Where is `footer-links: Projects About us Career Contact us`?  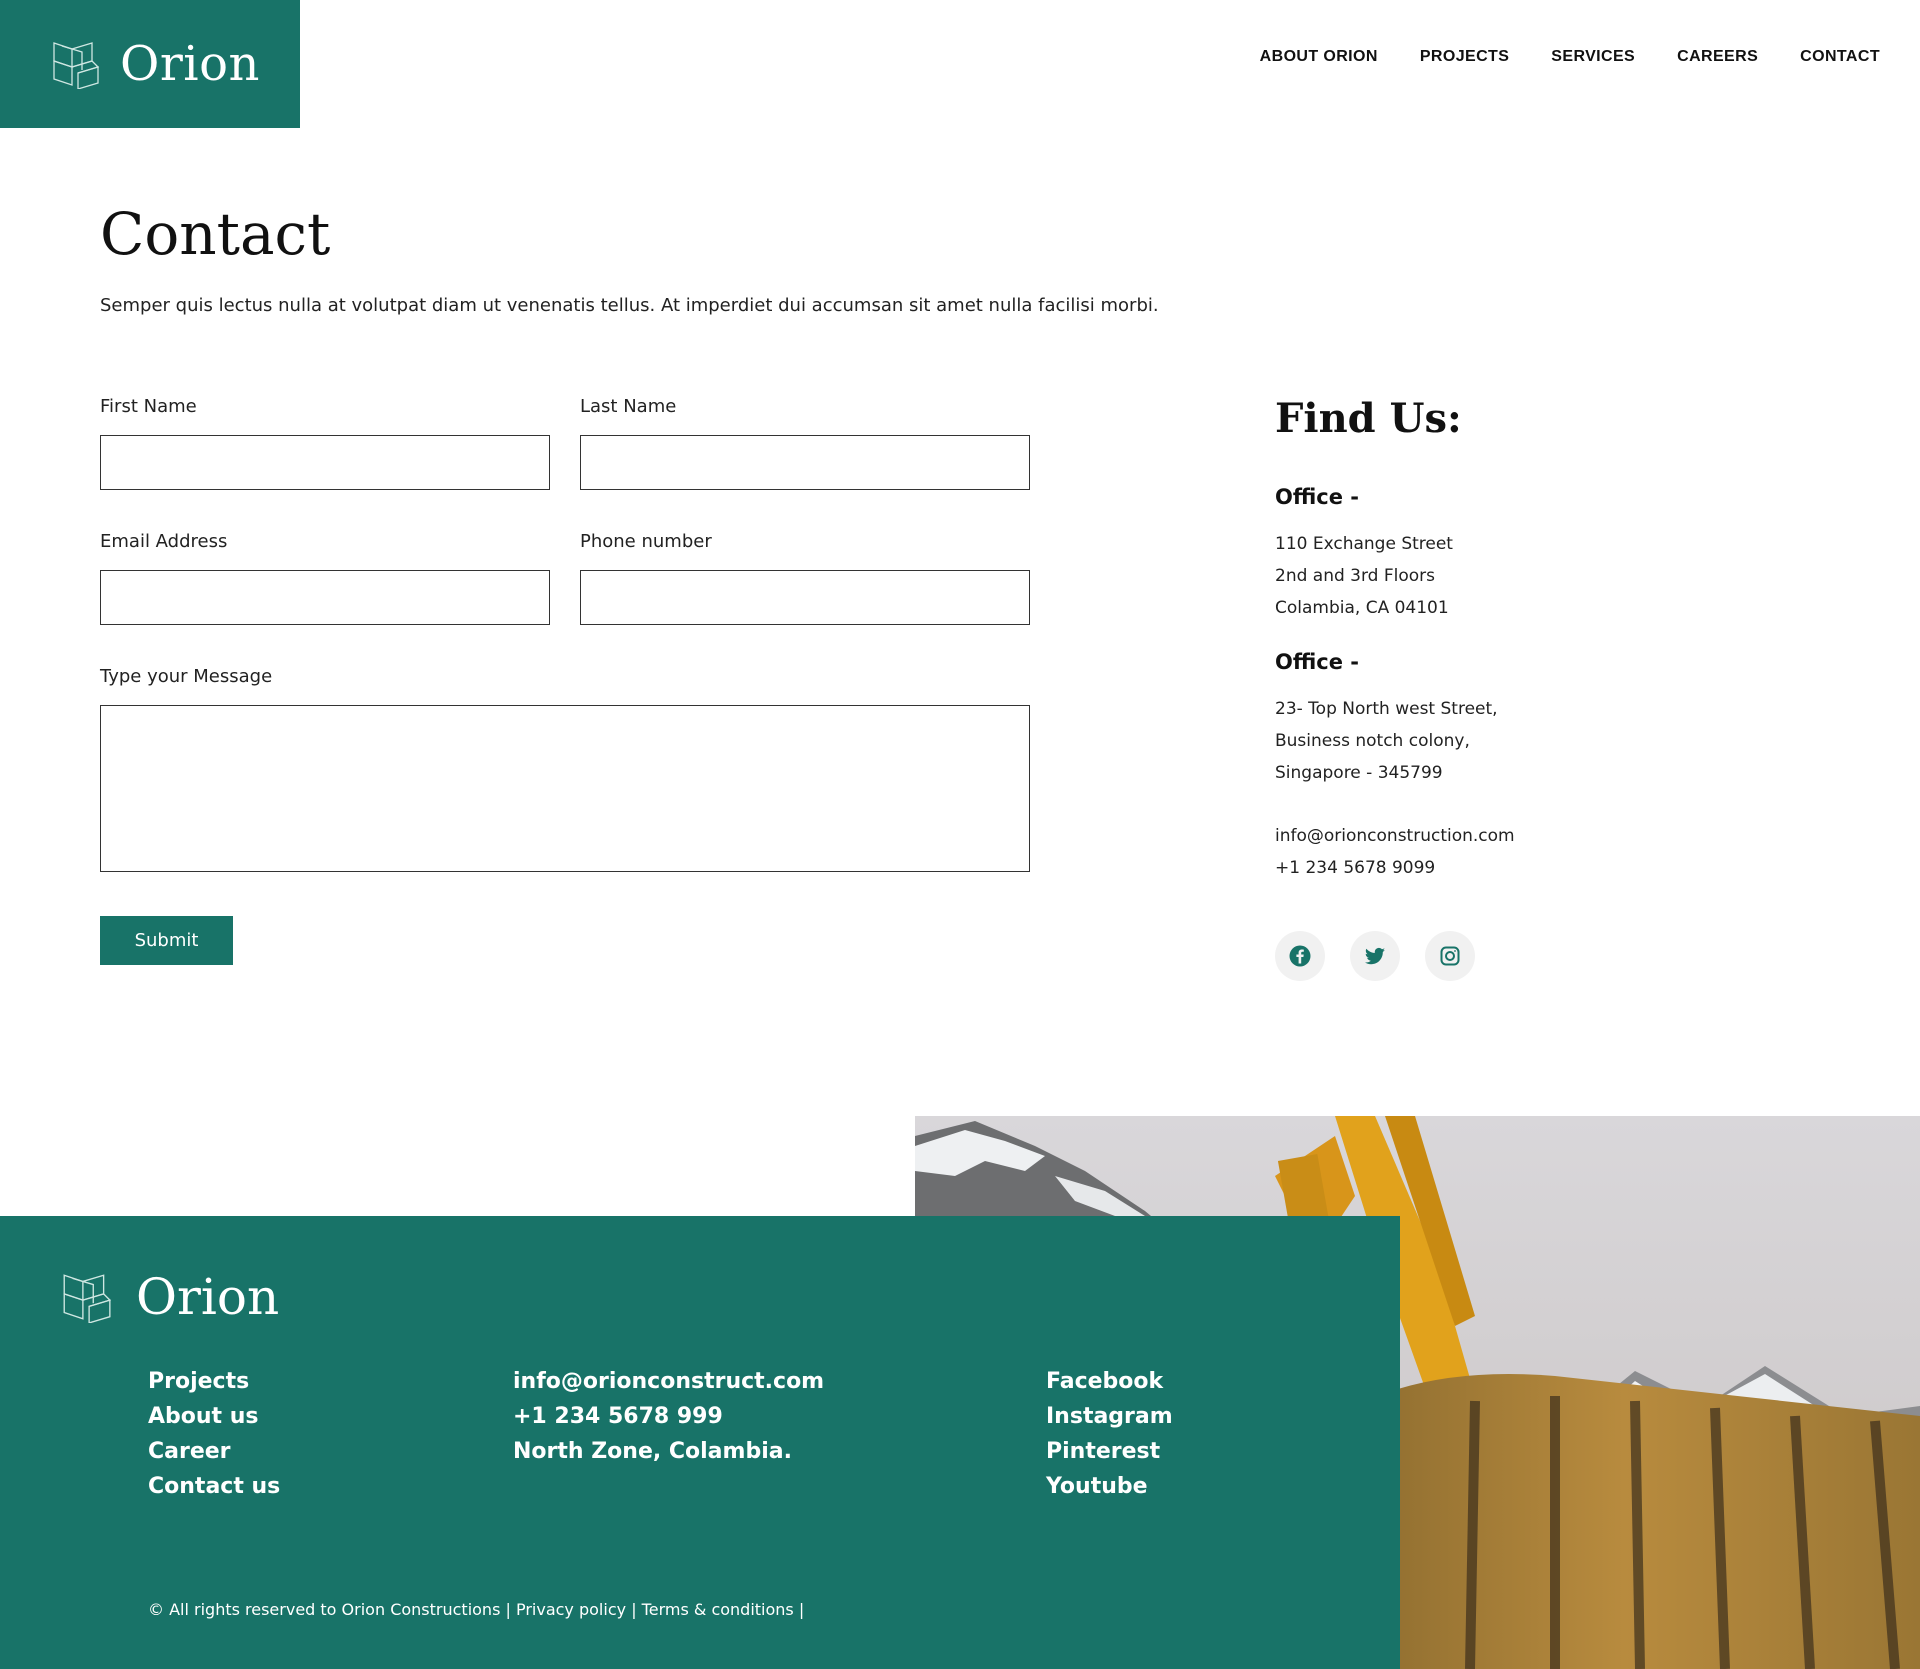
footer-links: Projects About us Career Contact us is located at coordinates (214, 1434).